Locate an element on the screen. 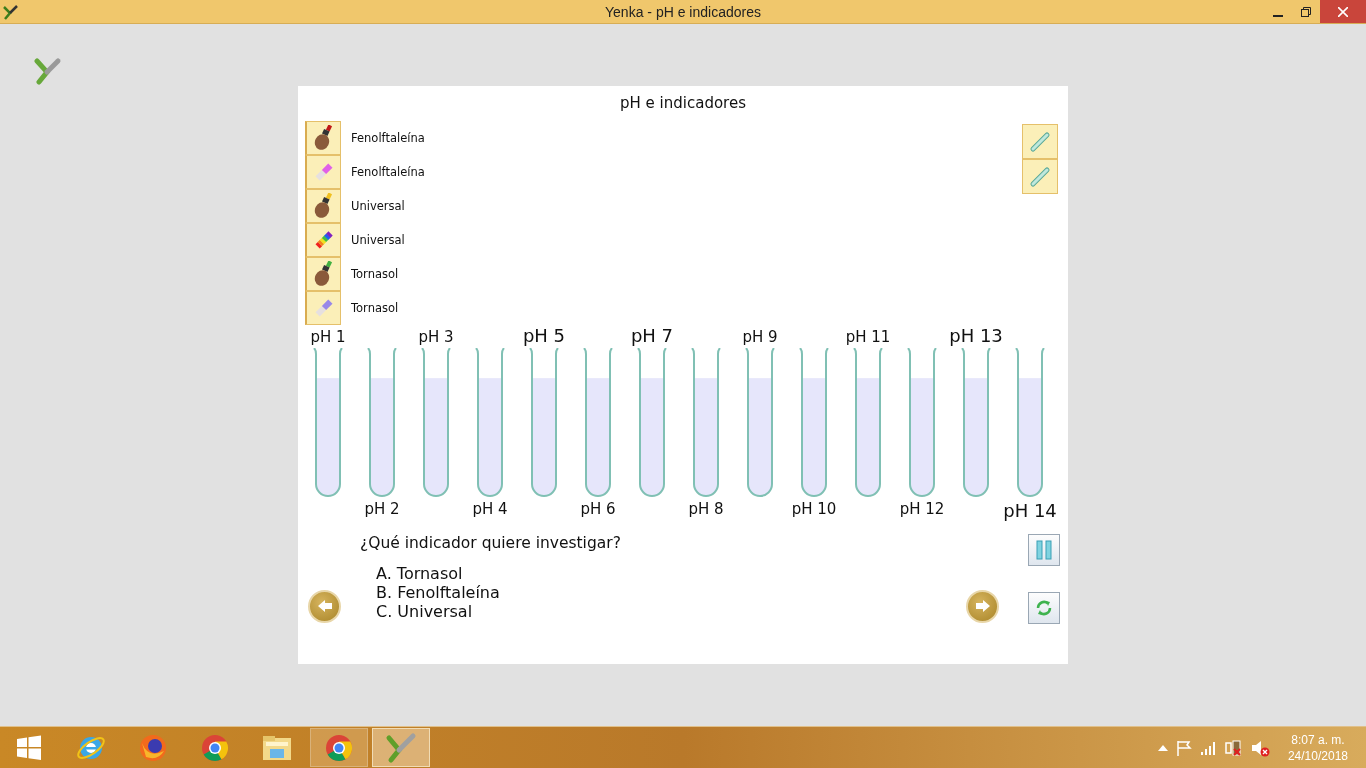 This screenshot has width=1366, height=768. windows-logo-icon is located at coordinates (29, 747).